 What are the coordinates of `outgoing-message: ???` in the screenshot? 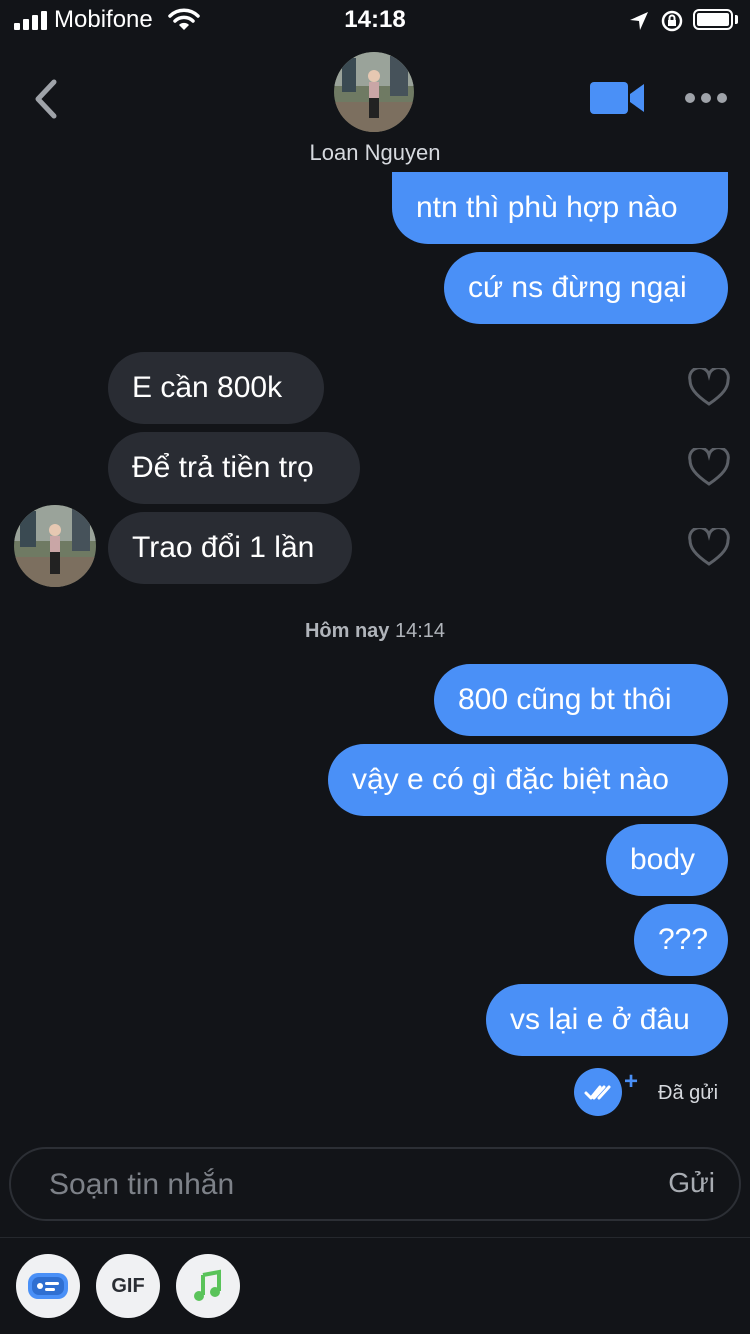 It's located at (681, 940).